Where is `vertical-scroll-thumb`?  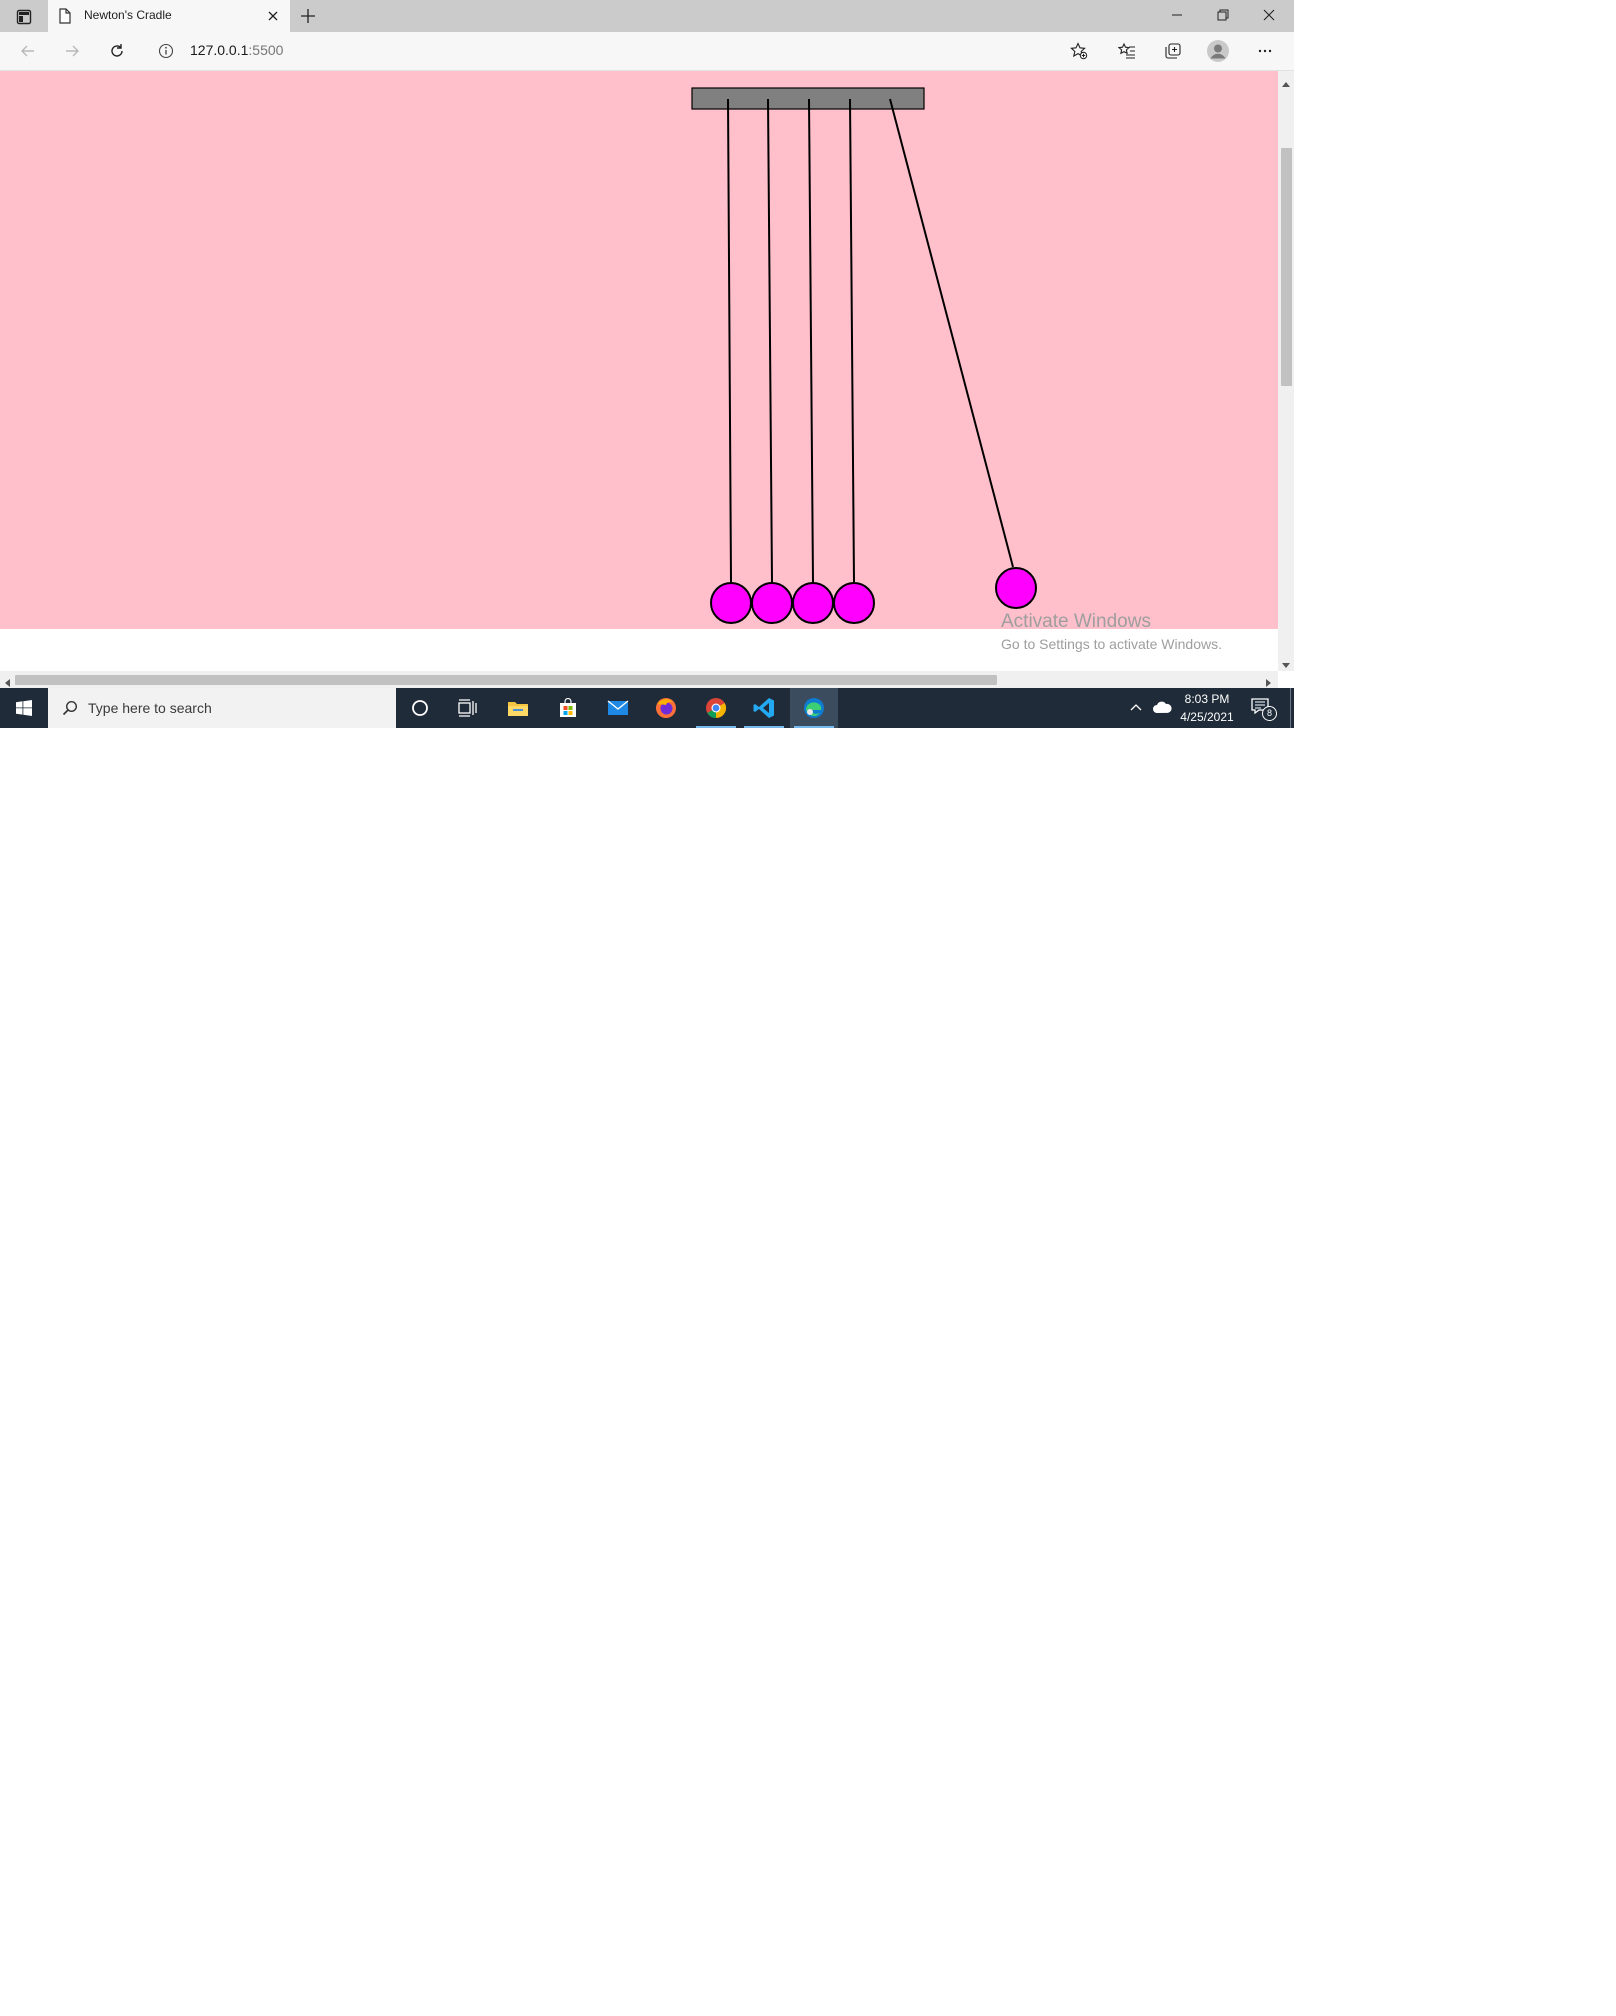
vertical-scroll-thumb is located at coordinates (1286, 267).